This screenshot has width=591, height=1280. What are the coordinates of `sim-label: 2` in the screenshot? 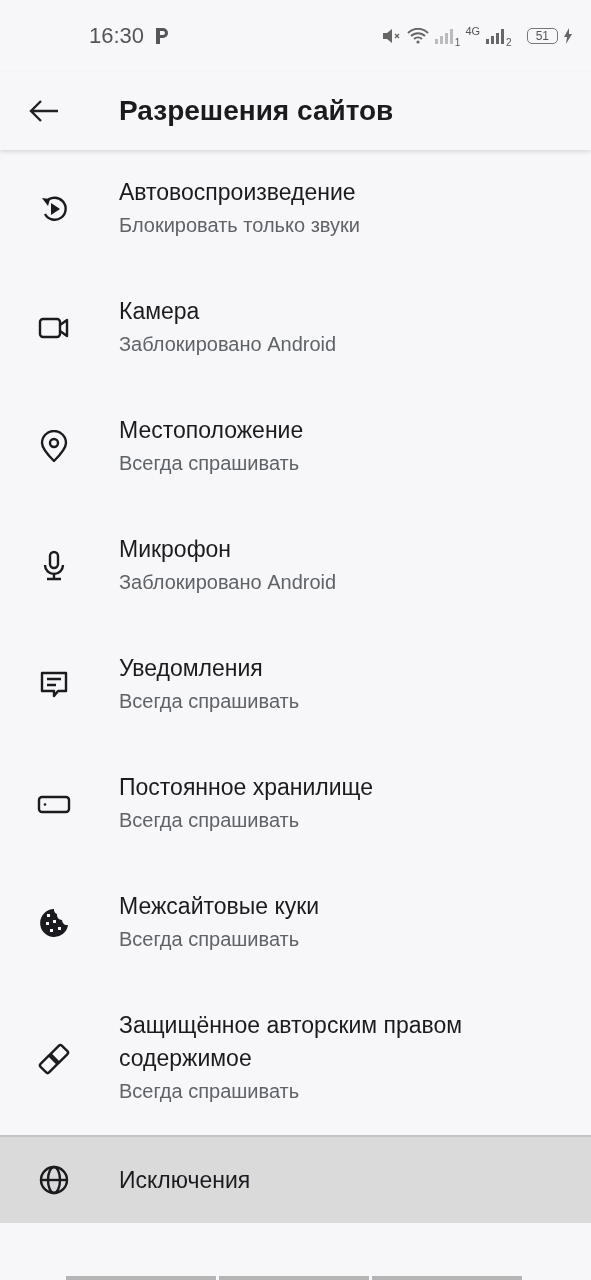 It's located at (509, 42).